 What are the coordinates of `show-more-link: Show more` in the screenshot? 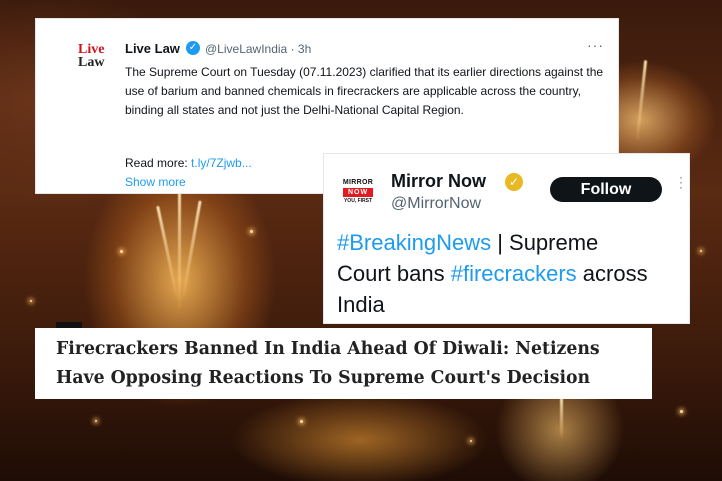 It's located at (155, 182).